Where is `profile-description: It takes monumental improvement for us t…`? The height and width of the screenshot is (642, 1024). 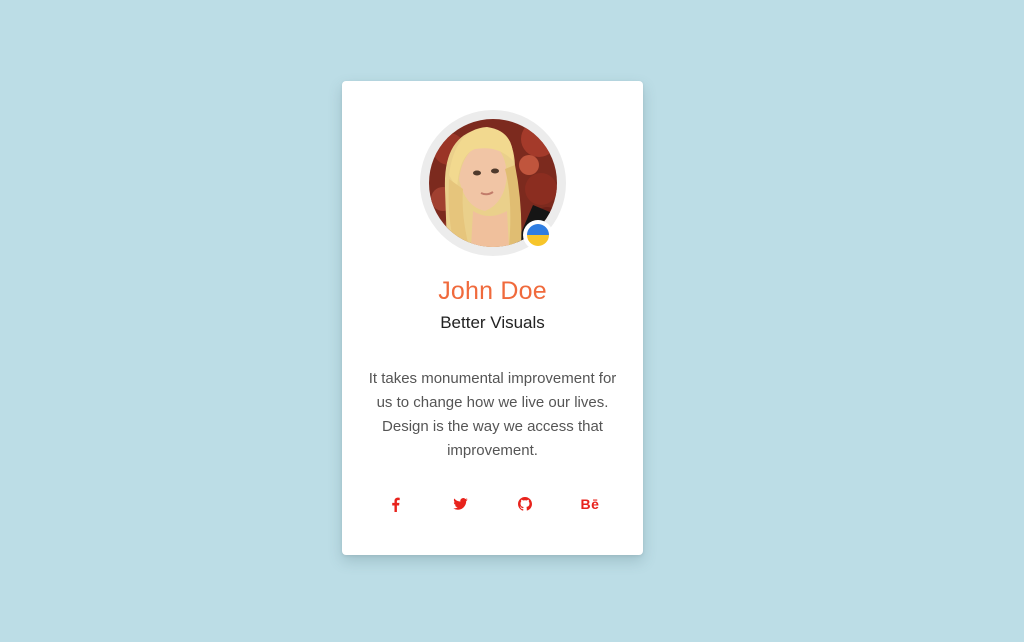 profile-description: It takes monumental improvement for us t… is located at coordinates (492, 414).